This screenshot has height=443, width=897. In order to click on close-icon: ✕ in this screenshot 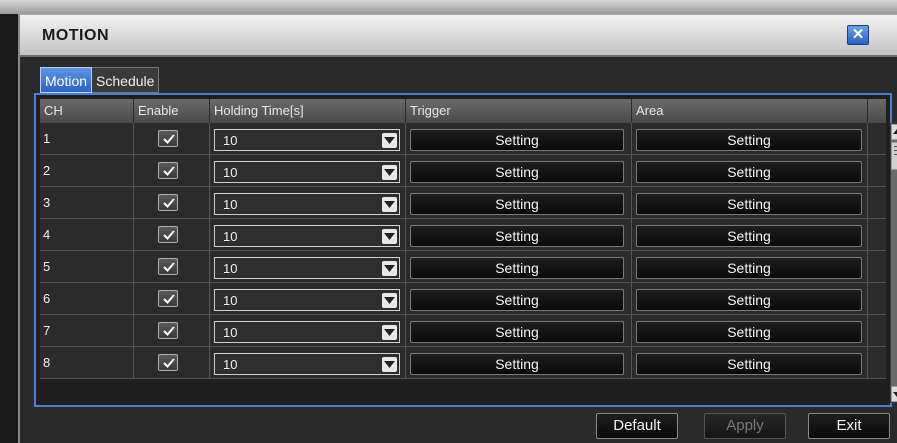, I will do `click(858, 35)`.